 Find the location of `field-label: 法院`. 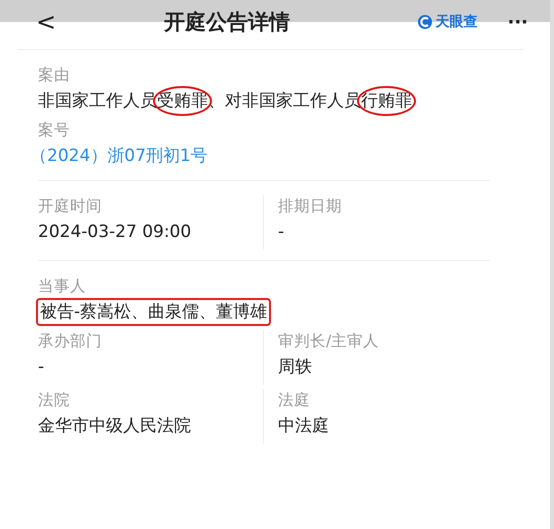

field-label: 法院 is located at coordinates (54, 400).